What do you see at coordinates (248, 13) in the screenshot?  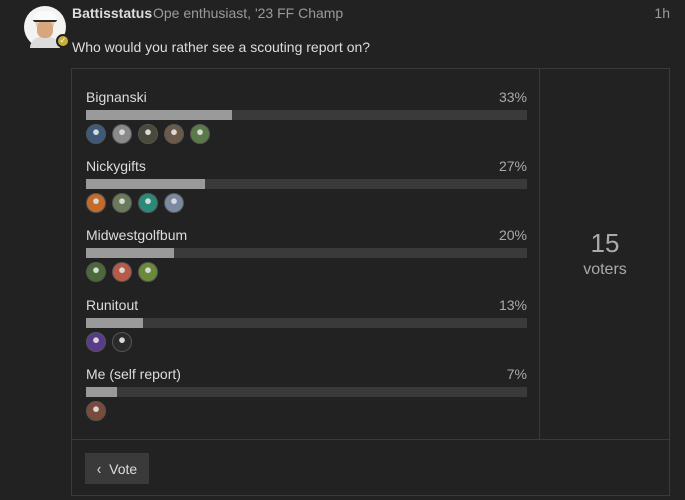 I see `user-title: Ope enthusiast, '23 FF Champ` at bounding box center [248, 13].